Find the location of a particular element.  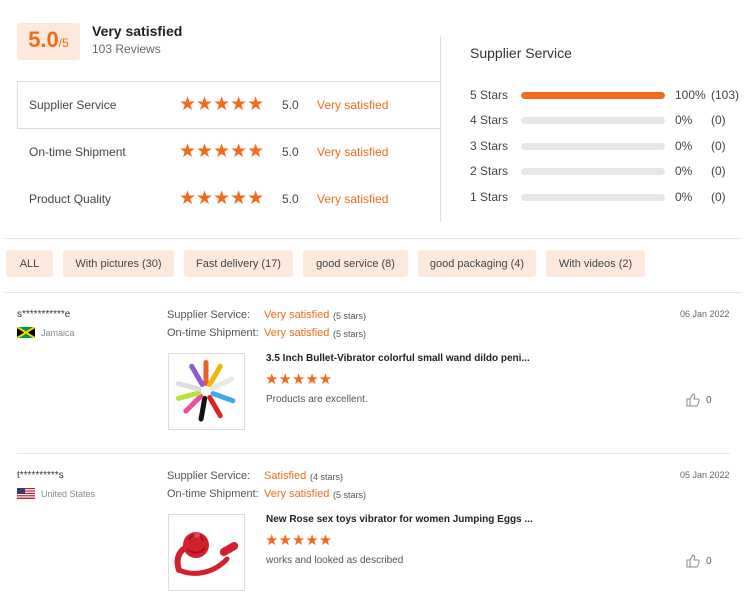

jamaica-flag-icon is located at coordinates (26, 332).